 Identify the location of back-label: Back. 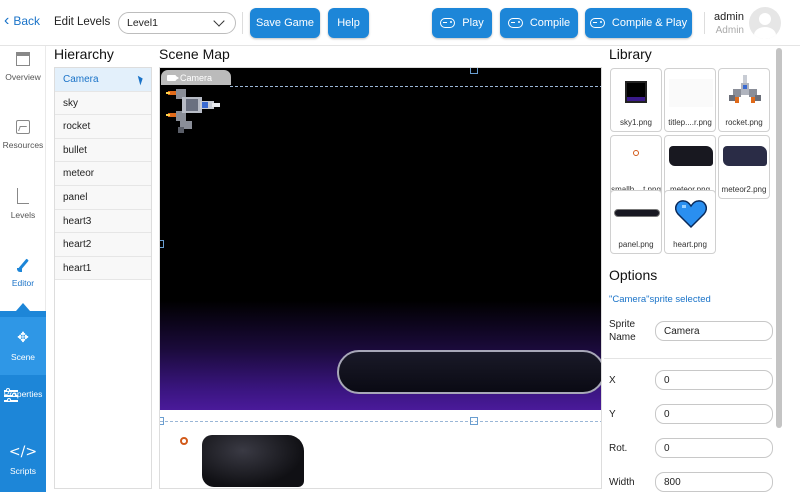
(27, 21).